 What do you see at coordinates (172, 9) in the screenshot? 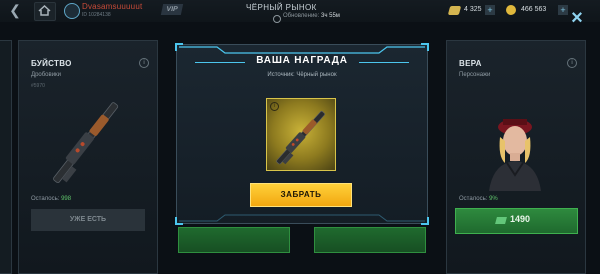
I see `vip-badge: VIP` at bounding box center [172, 9].